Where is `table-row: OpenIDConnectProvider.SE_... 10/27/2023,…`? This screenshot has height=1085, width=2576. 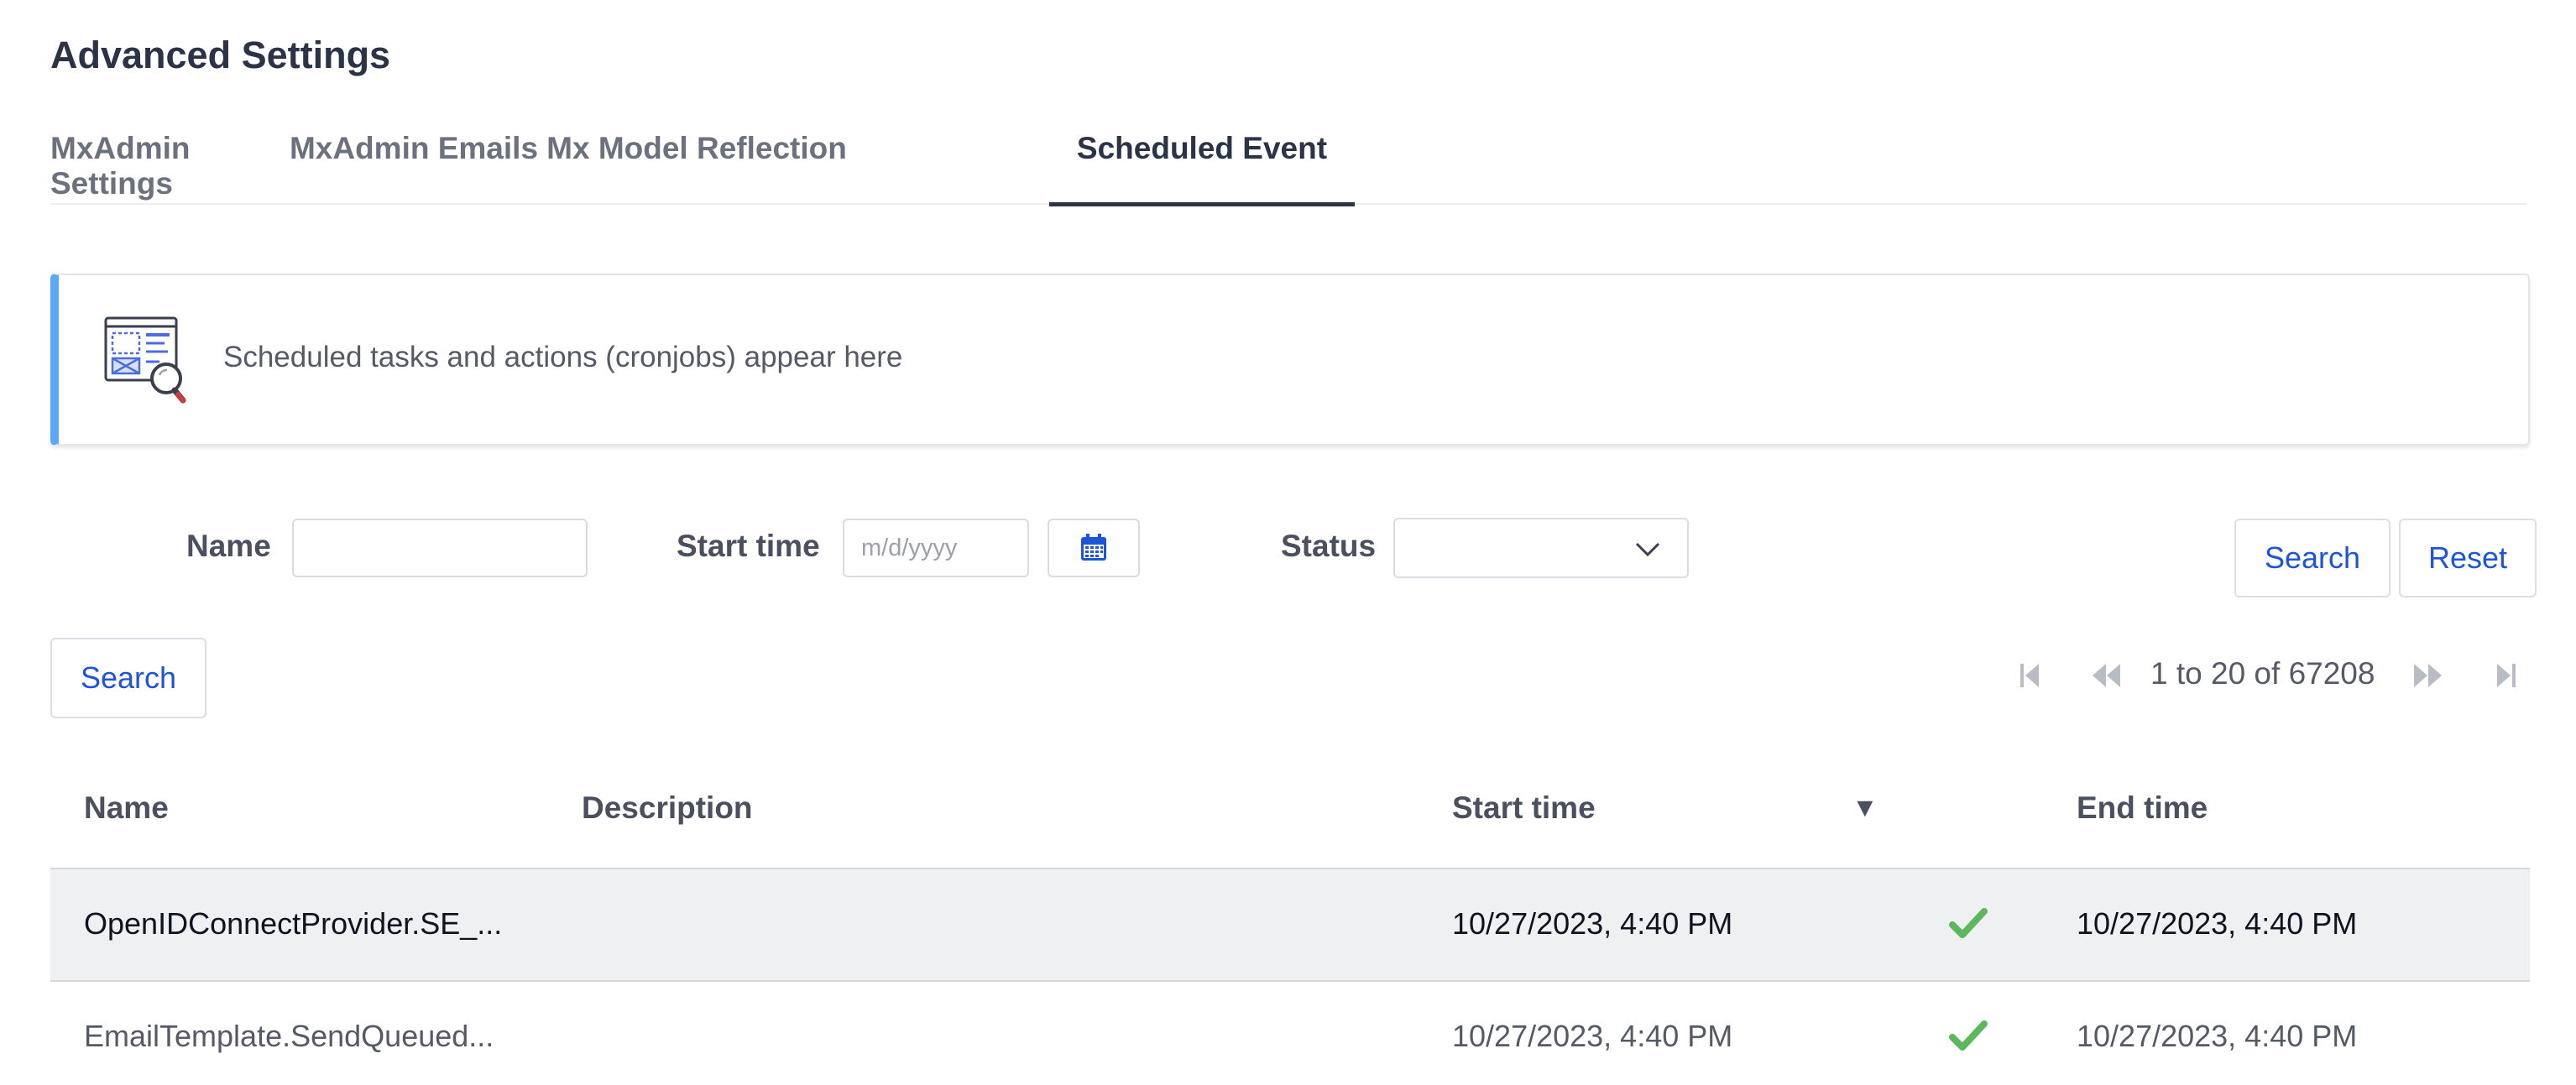
table-row: OpenIDConnectProvider.SE_... 10/27/2023,… is located at coordinates (1290, 925).